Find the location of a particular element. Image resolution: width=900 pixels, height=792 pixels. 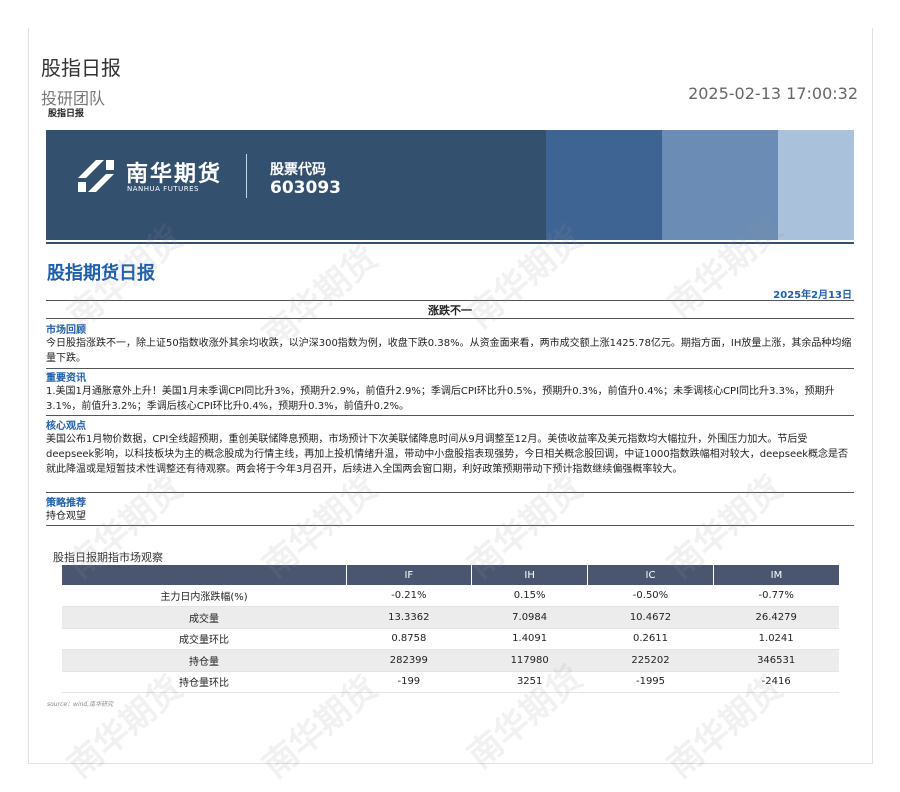

table-cell: -0.77% is located at coordinates (776, 596).